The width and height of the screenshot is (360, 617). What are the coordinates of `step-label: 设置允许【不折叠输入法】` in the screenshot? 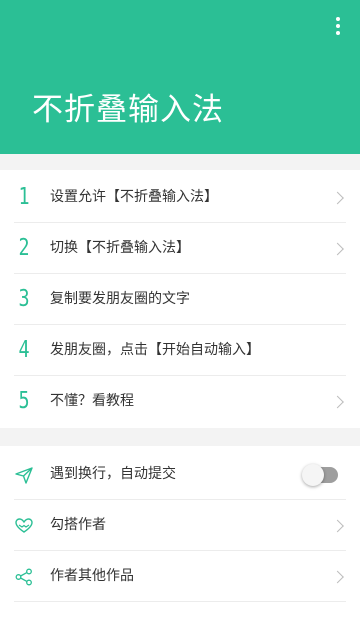 It's located at (134, 197).